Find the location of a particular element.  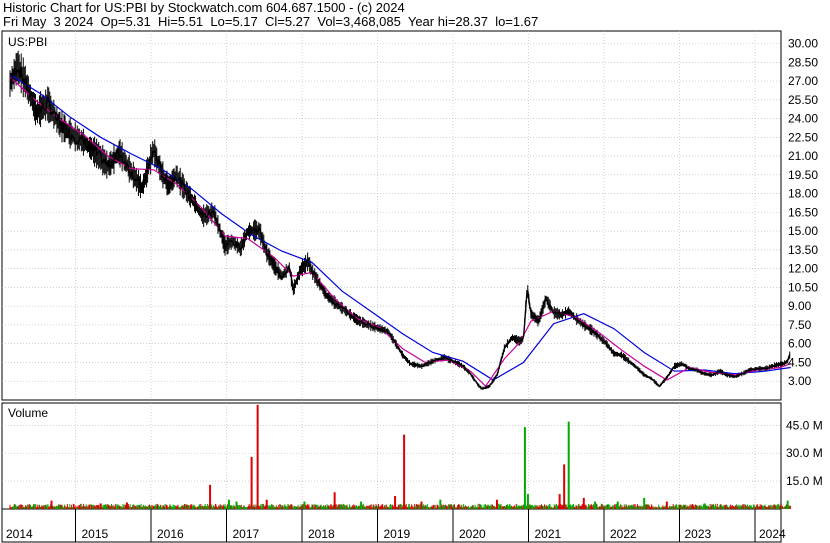

volume-axis: 15.0 M 30.0 M 45.0 M is located at coordinates (804, 453).